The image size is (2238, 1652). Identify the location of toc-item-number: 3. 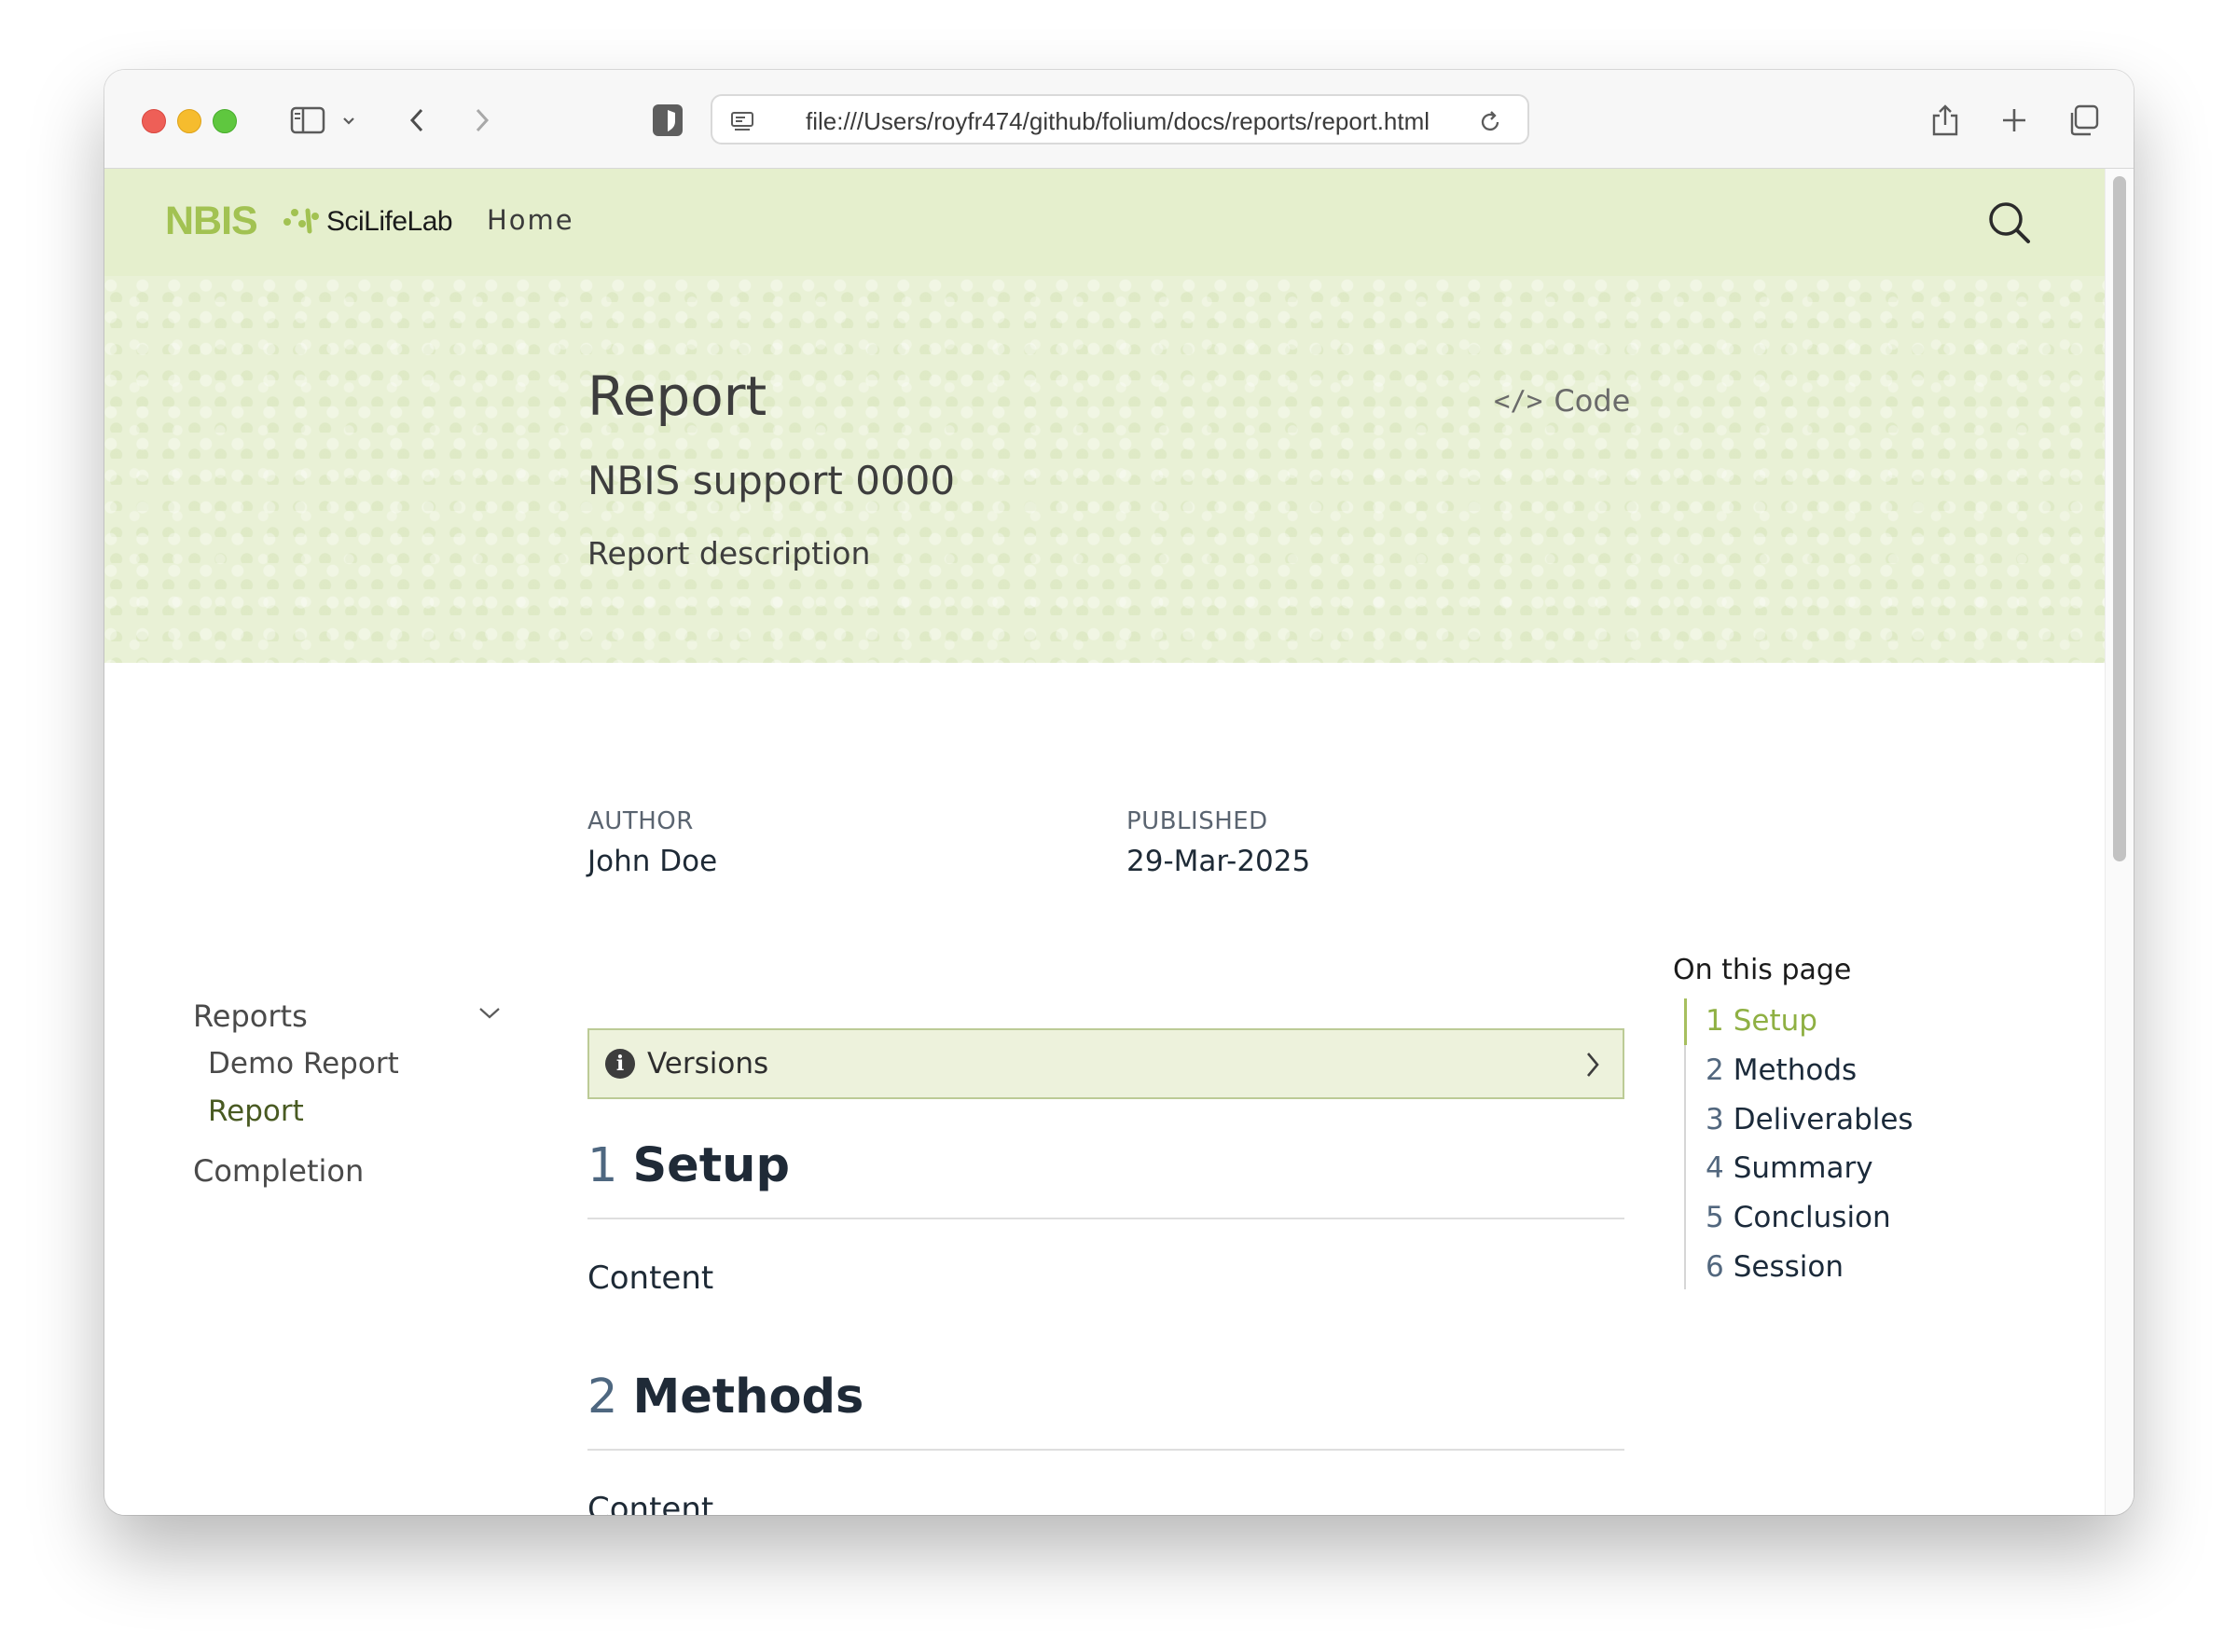
(1715, 1119).